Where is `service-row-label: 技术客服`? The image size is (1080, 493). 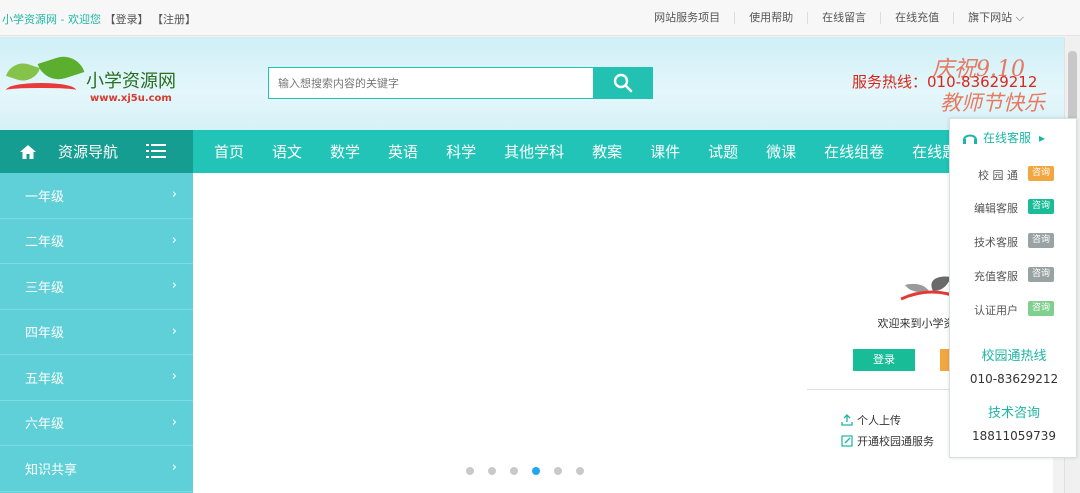 service-row-label: 技术客服 is located at coordinates (996, 242).